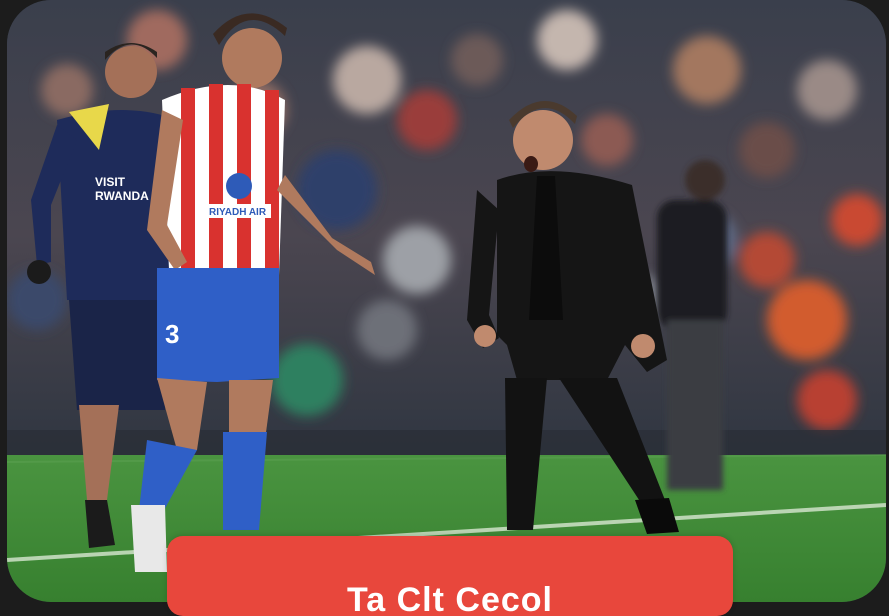 The width and height of the screenshot is (889, 616). What do you see at coordinates (238, 212) in the screenshot?
I see `jersey-sponsor-text: RIYADH AIR` at bounding box center [238, 212].